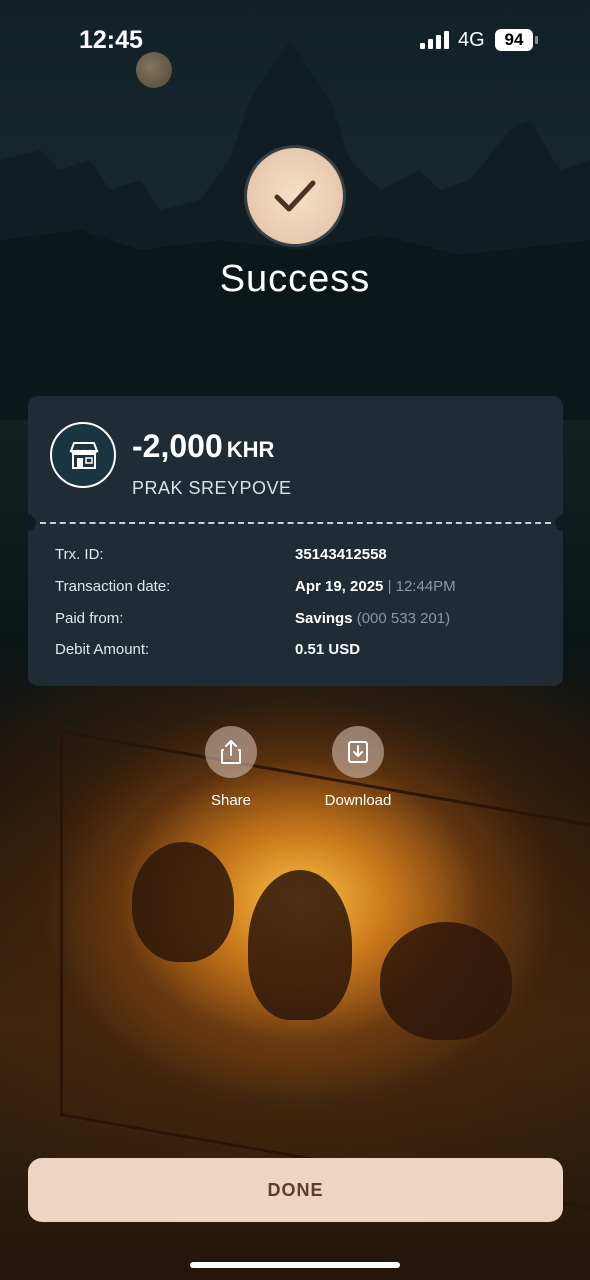 The height and width of the screenshot is (1280, 590). I want to click on detail-row-date: Transaction date: Apr 19, 2025 | 12:44PM, so click(295, 589).